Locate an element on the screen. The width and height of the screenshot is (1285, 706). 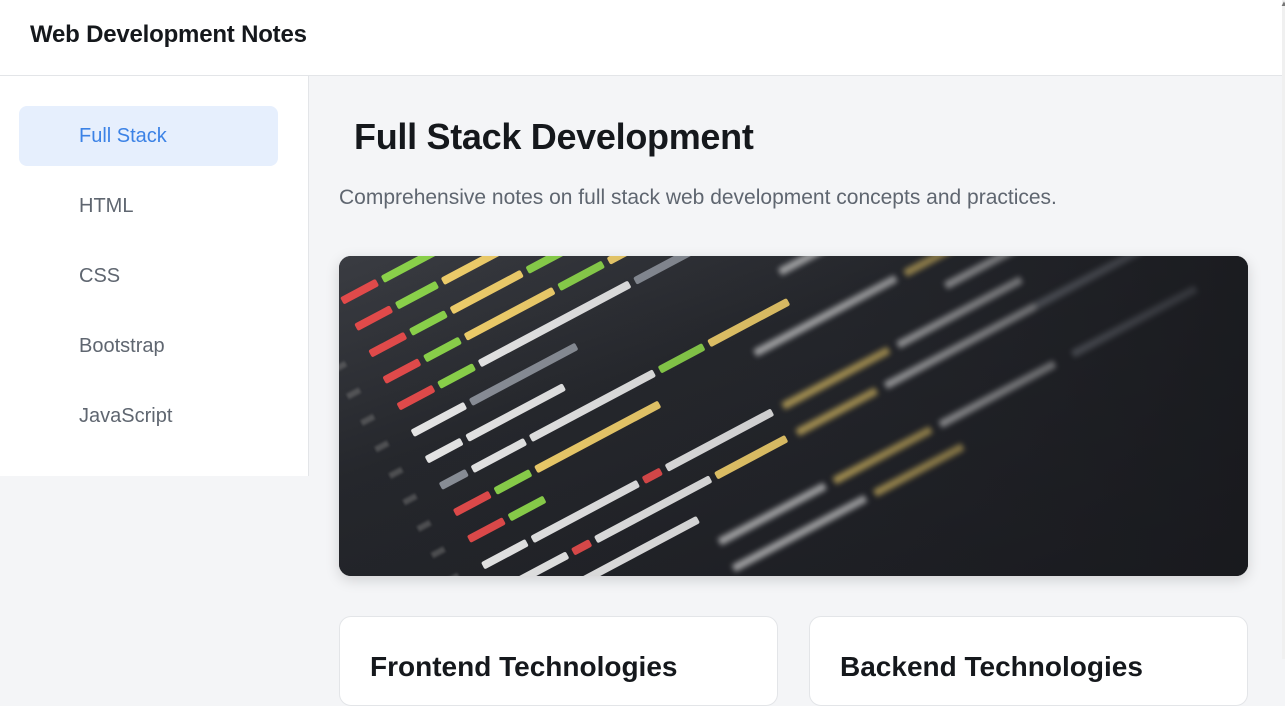
page-title: Full Stack Development is located at coordinates (554, 136).